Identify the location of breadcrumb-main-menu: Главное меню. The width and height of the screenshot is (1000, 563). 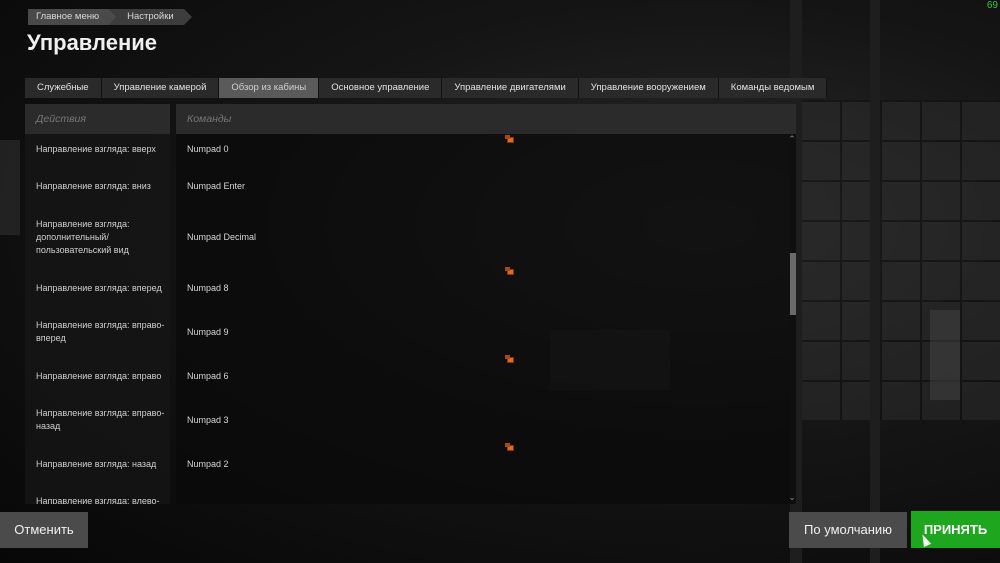
(73, 17).